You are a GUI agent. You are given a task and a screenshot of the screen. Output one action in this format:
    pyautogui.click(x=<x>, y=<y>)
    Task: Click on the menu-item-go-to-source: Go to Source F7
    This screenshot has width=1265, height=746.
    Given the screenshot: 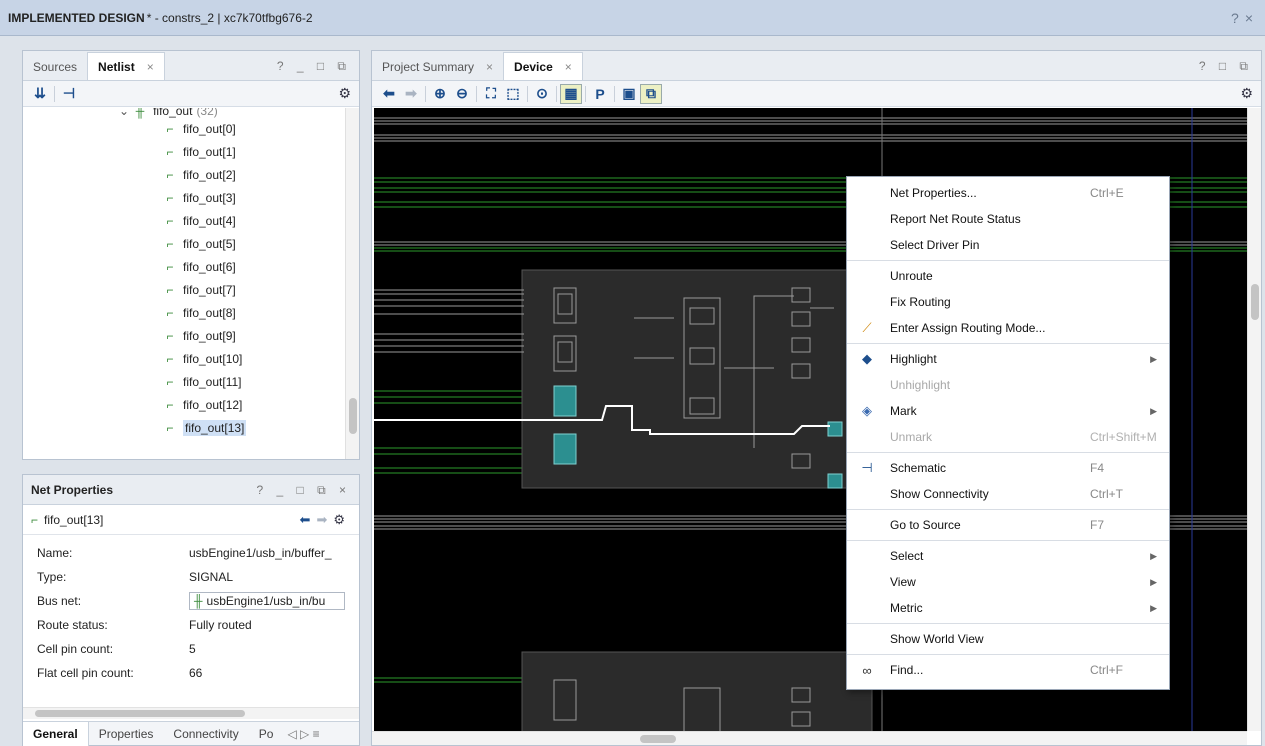 What is the action you would take?
    pyautogui.click(x=1008, y=525)
    